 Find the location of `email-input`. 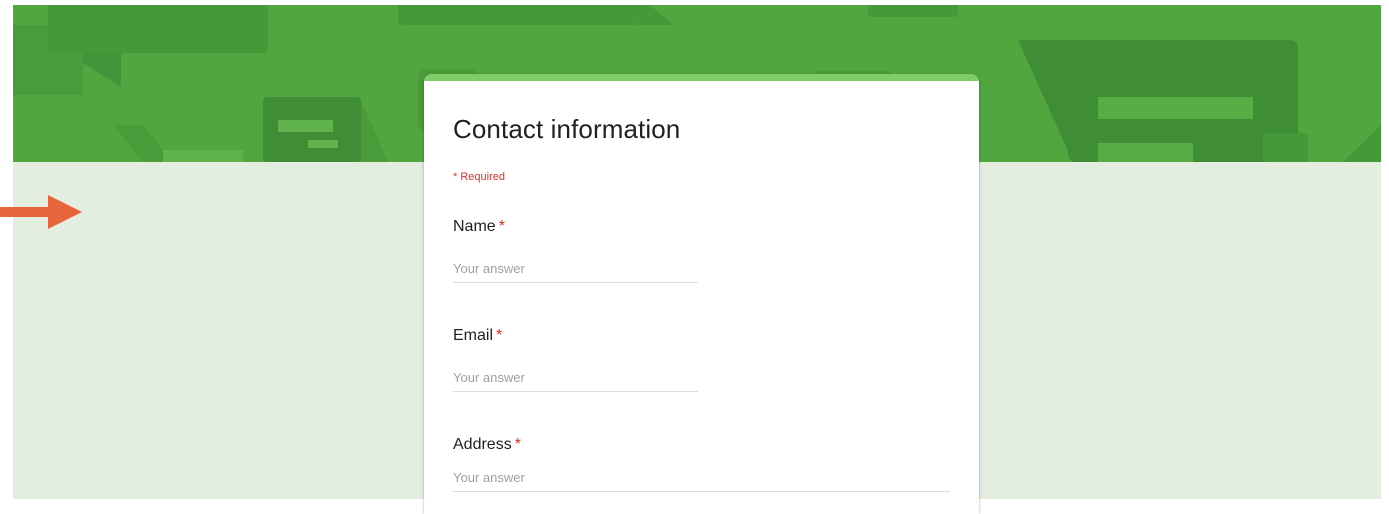

email-input is located at coordinates (575, 379).